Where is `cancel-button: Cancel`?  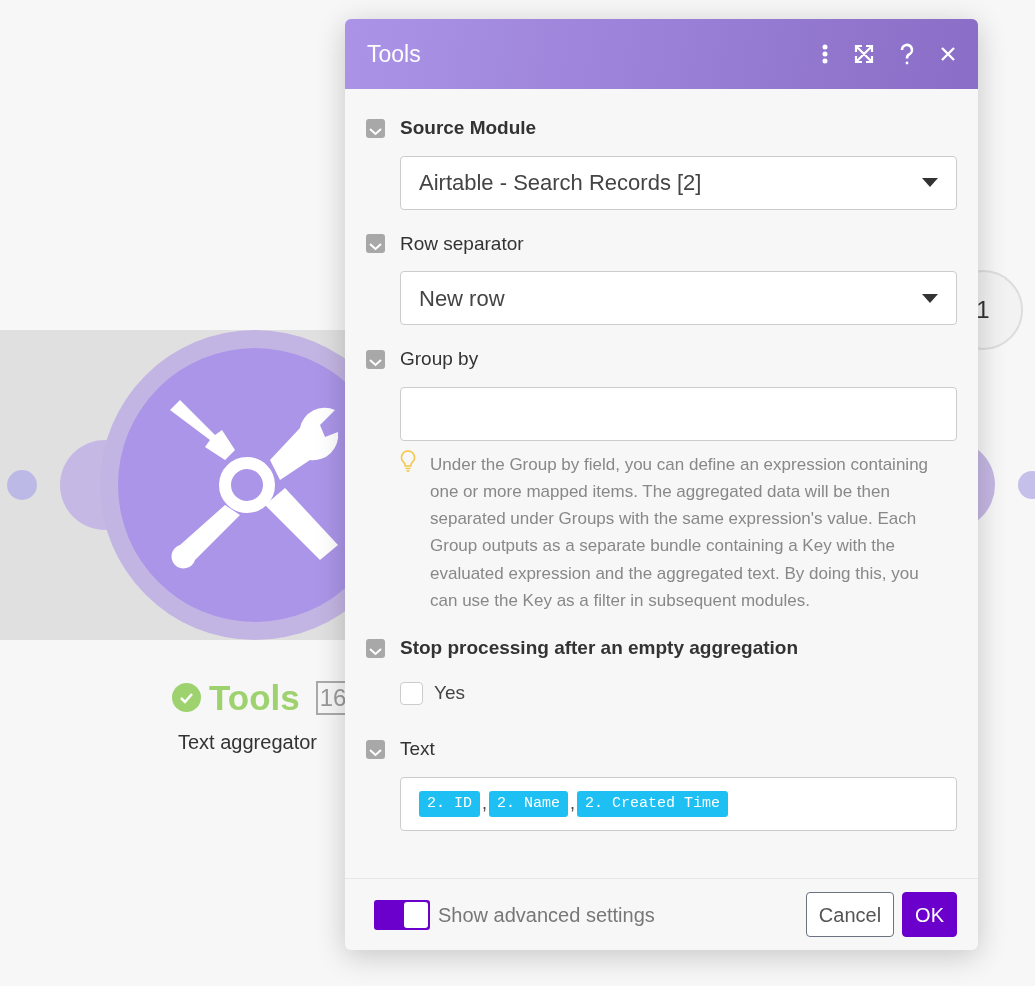 cancel-button: Cancel is located at coordinates (850, 914).